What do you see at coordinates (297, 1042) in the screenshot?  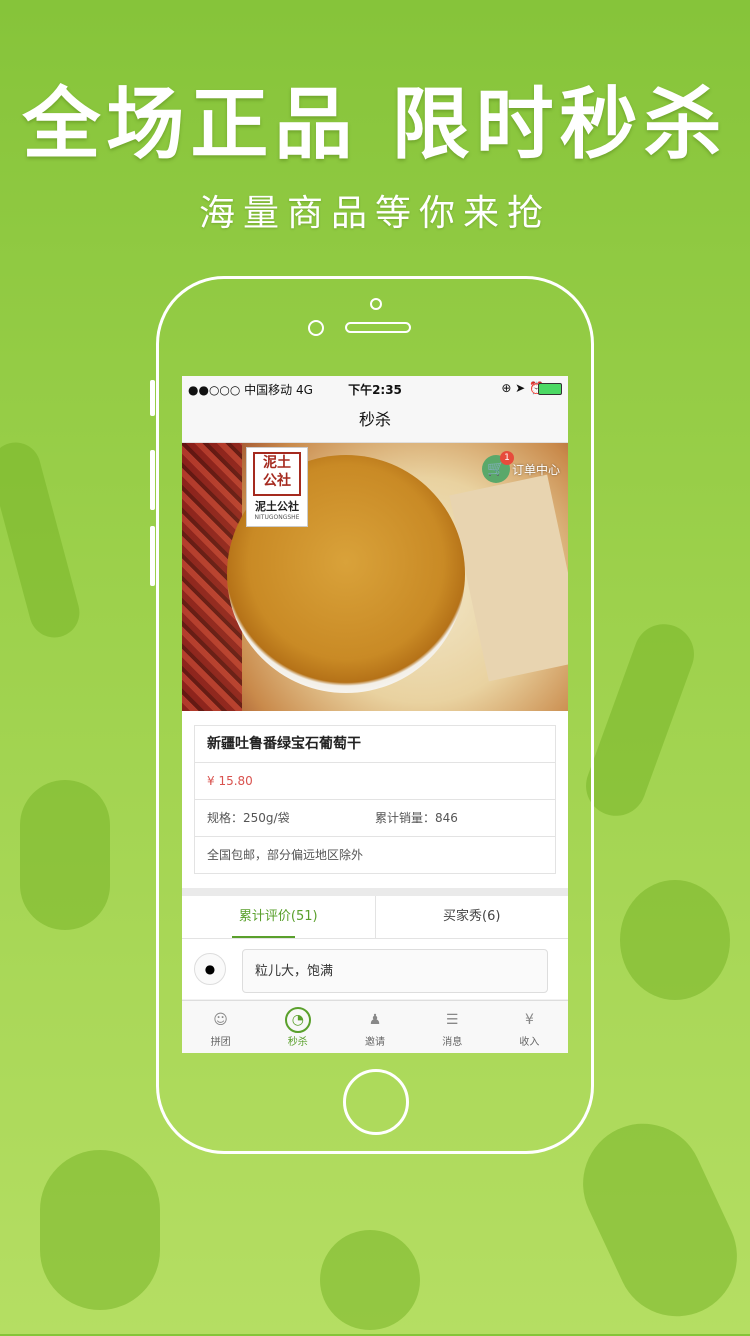 I see `tabbar-label: 秒杀` at bounding box center [297, 1042].